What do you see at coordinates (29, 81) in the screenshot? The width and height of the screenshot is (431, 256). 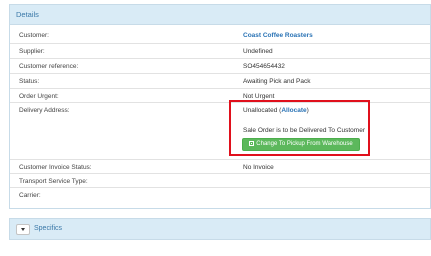 I see `status-label: Status:` at bounding box center [29, 81].